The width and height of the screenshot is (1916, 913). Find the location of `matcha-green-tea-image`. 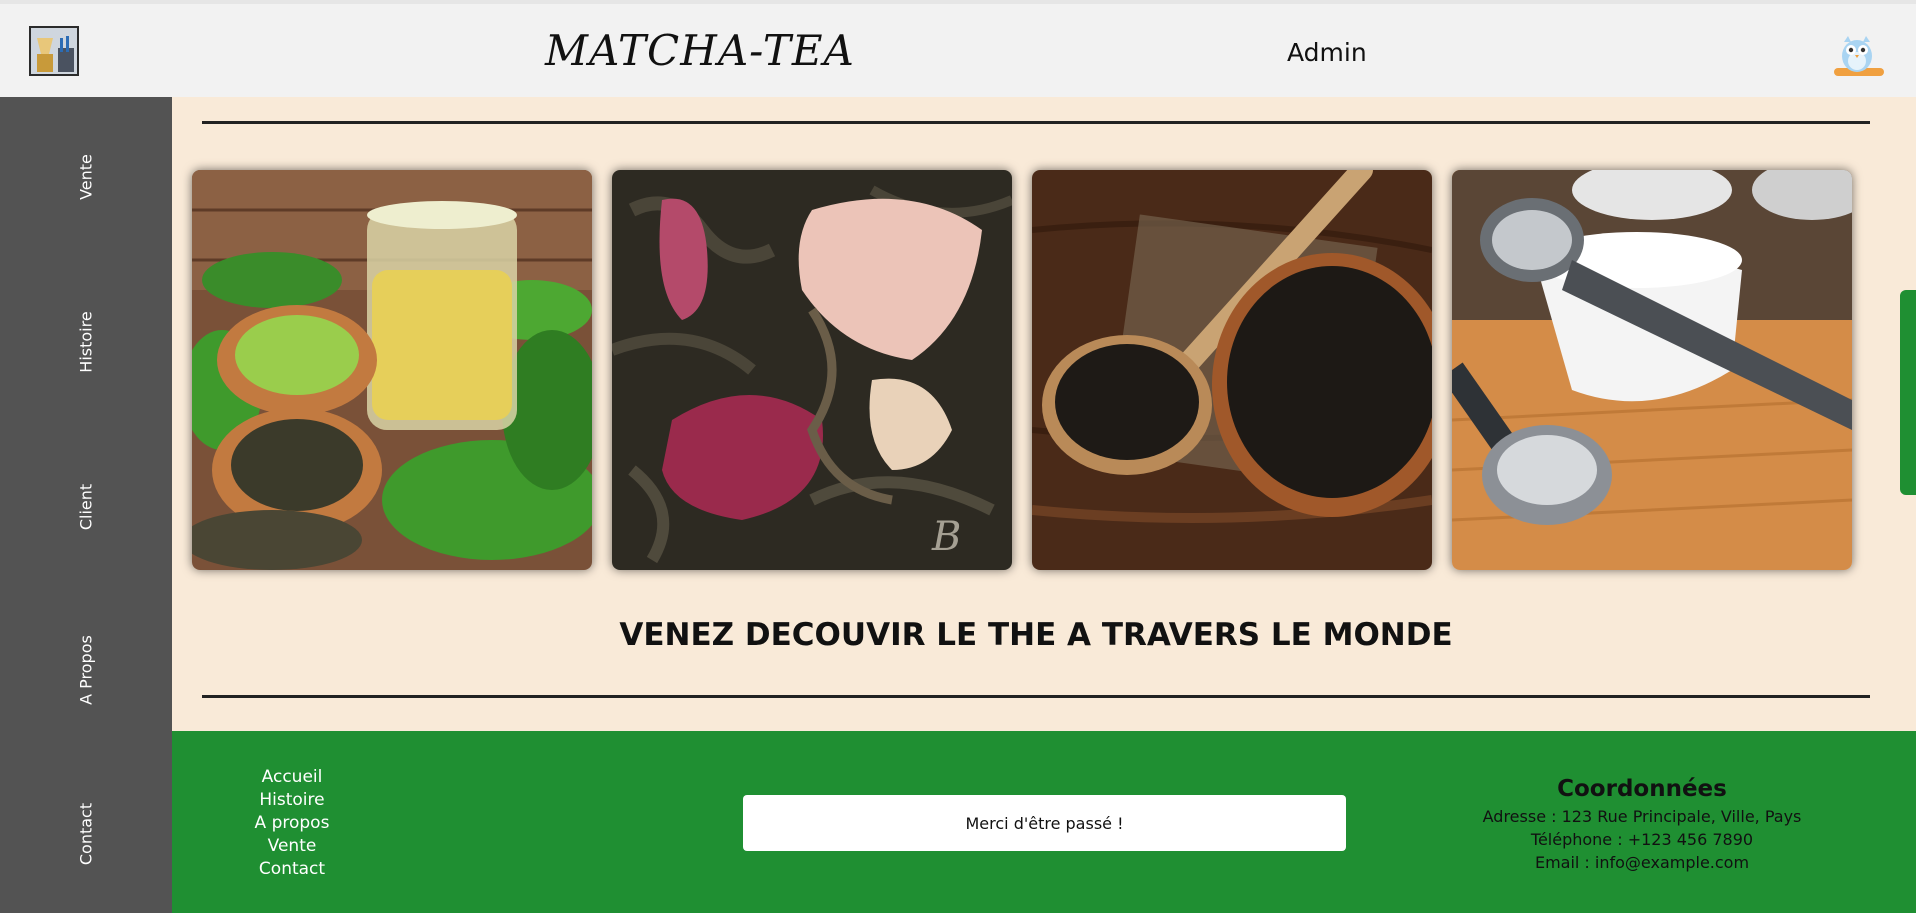

matcha-green-tea-image is located at coordinates (392, 370).